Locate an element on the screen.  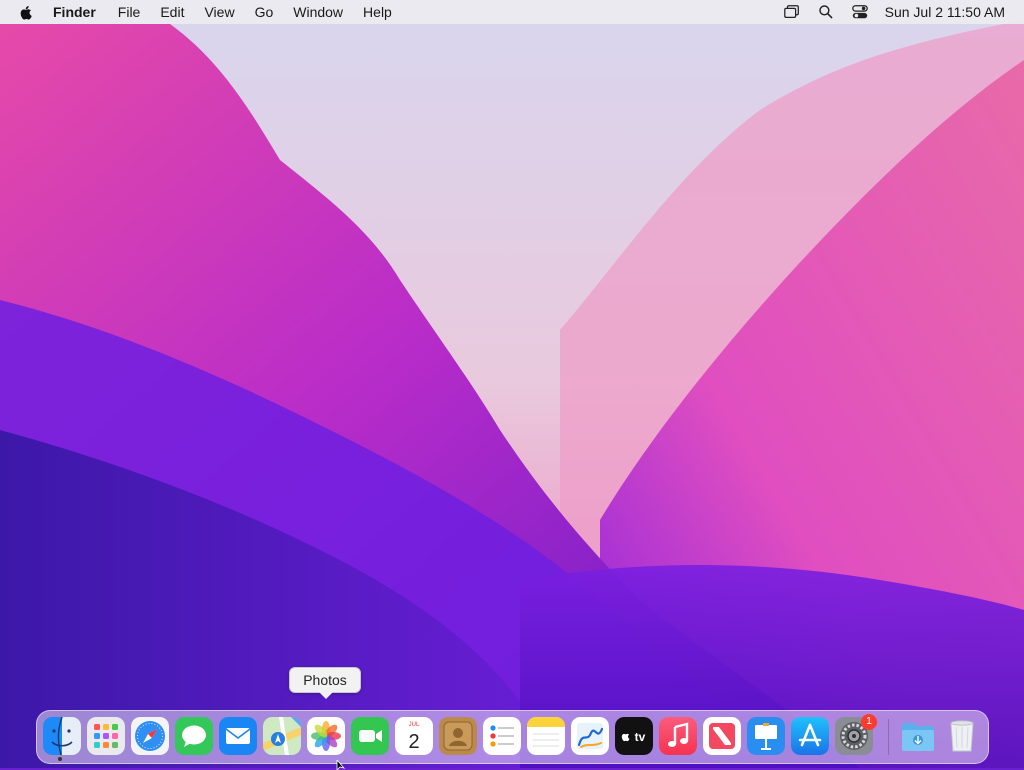
news-icon is located at coordinates (722, 736).